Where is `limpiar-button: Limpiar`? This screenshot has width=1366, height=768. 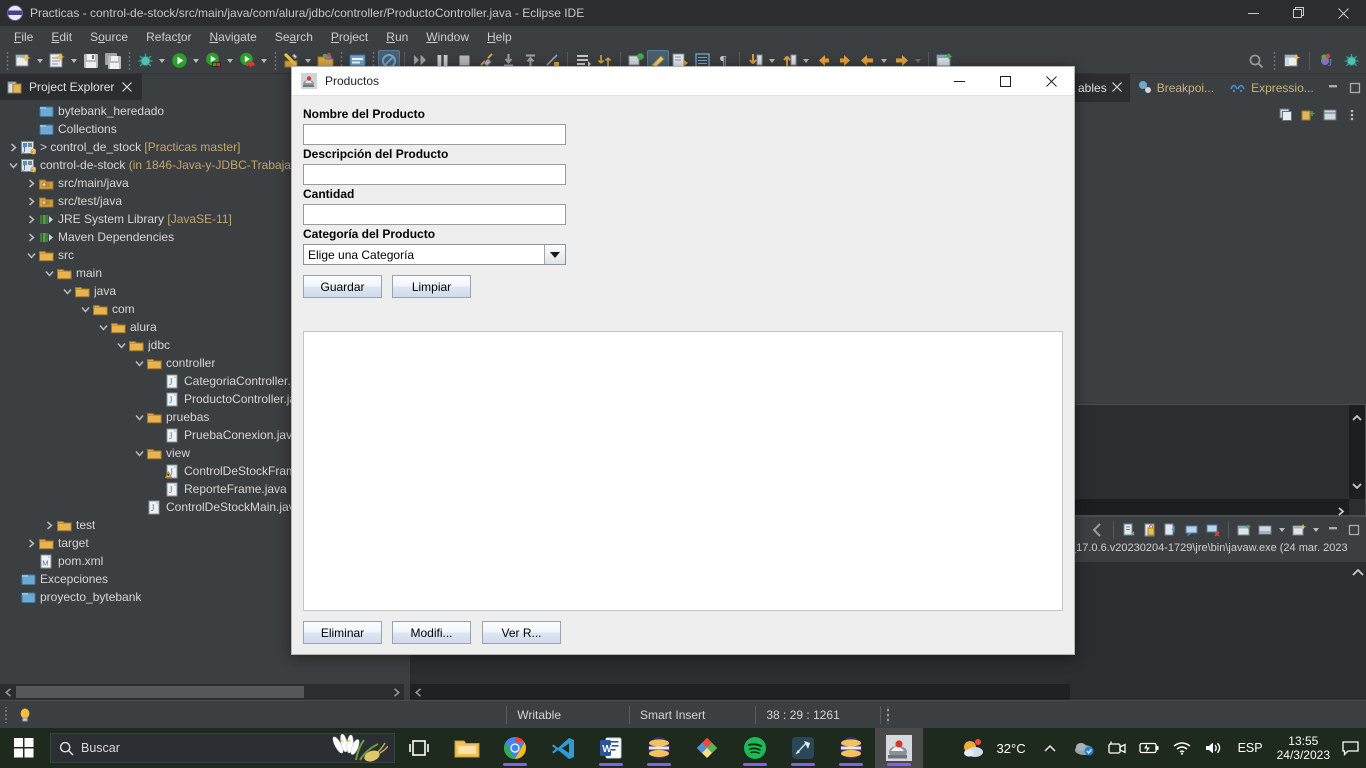 limpiar-button: Limpiar is located at coordinates (431, 286).